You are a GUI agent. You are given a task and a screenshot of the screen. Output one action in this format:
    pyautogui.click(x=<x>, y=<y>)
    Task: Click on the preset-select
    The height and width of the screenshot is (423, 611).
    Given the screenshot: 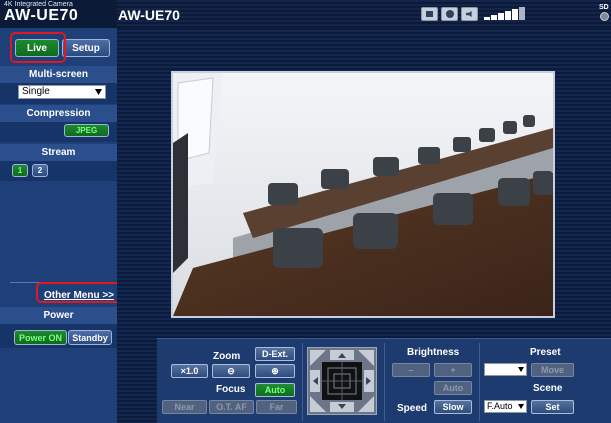 What is the action you would take?
    pyautogui.click(x=505, y=369)
    